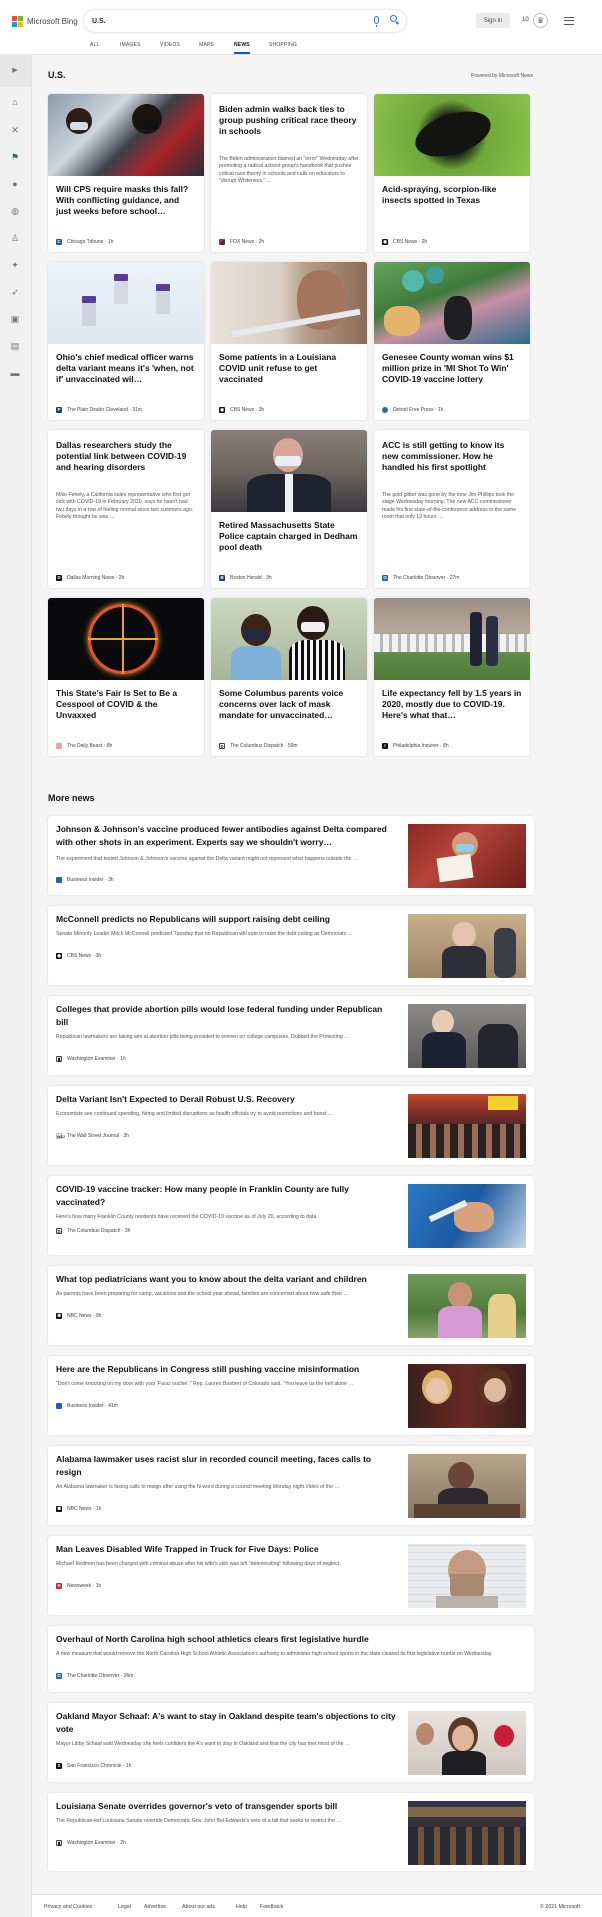 This screenshot has height=1917, width=602. I want to click on footer-link-about-ads: About our ads, so click(198, 1907).